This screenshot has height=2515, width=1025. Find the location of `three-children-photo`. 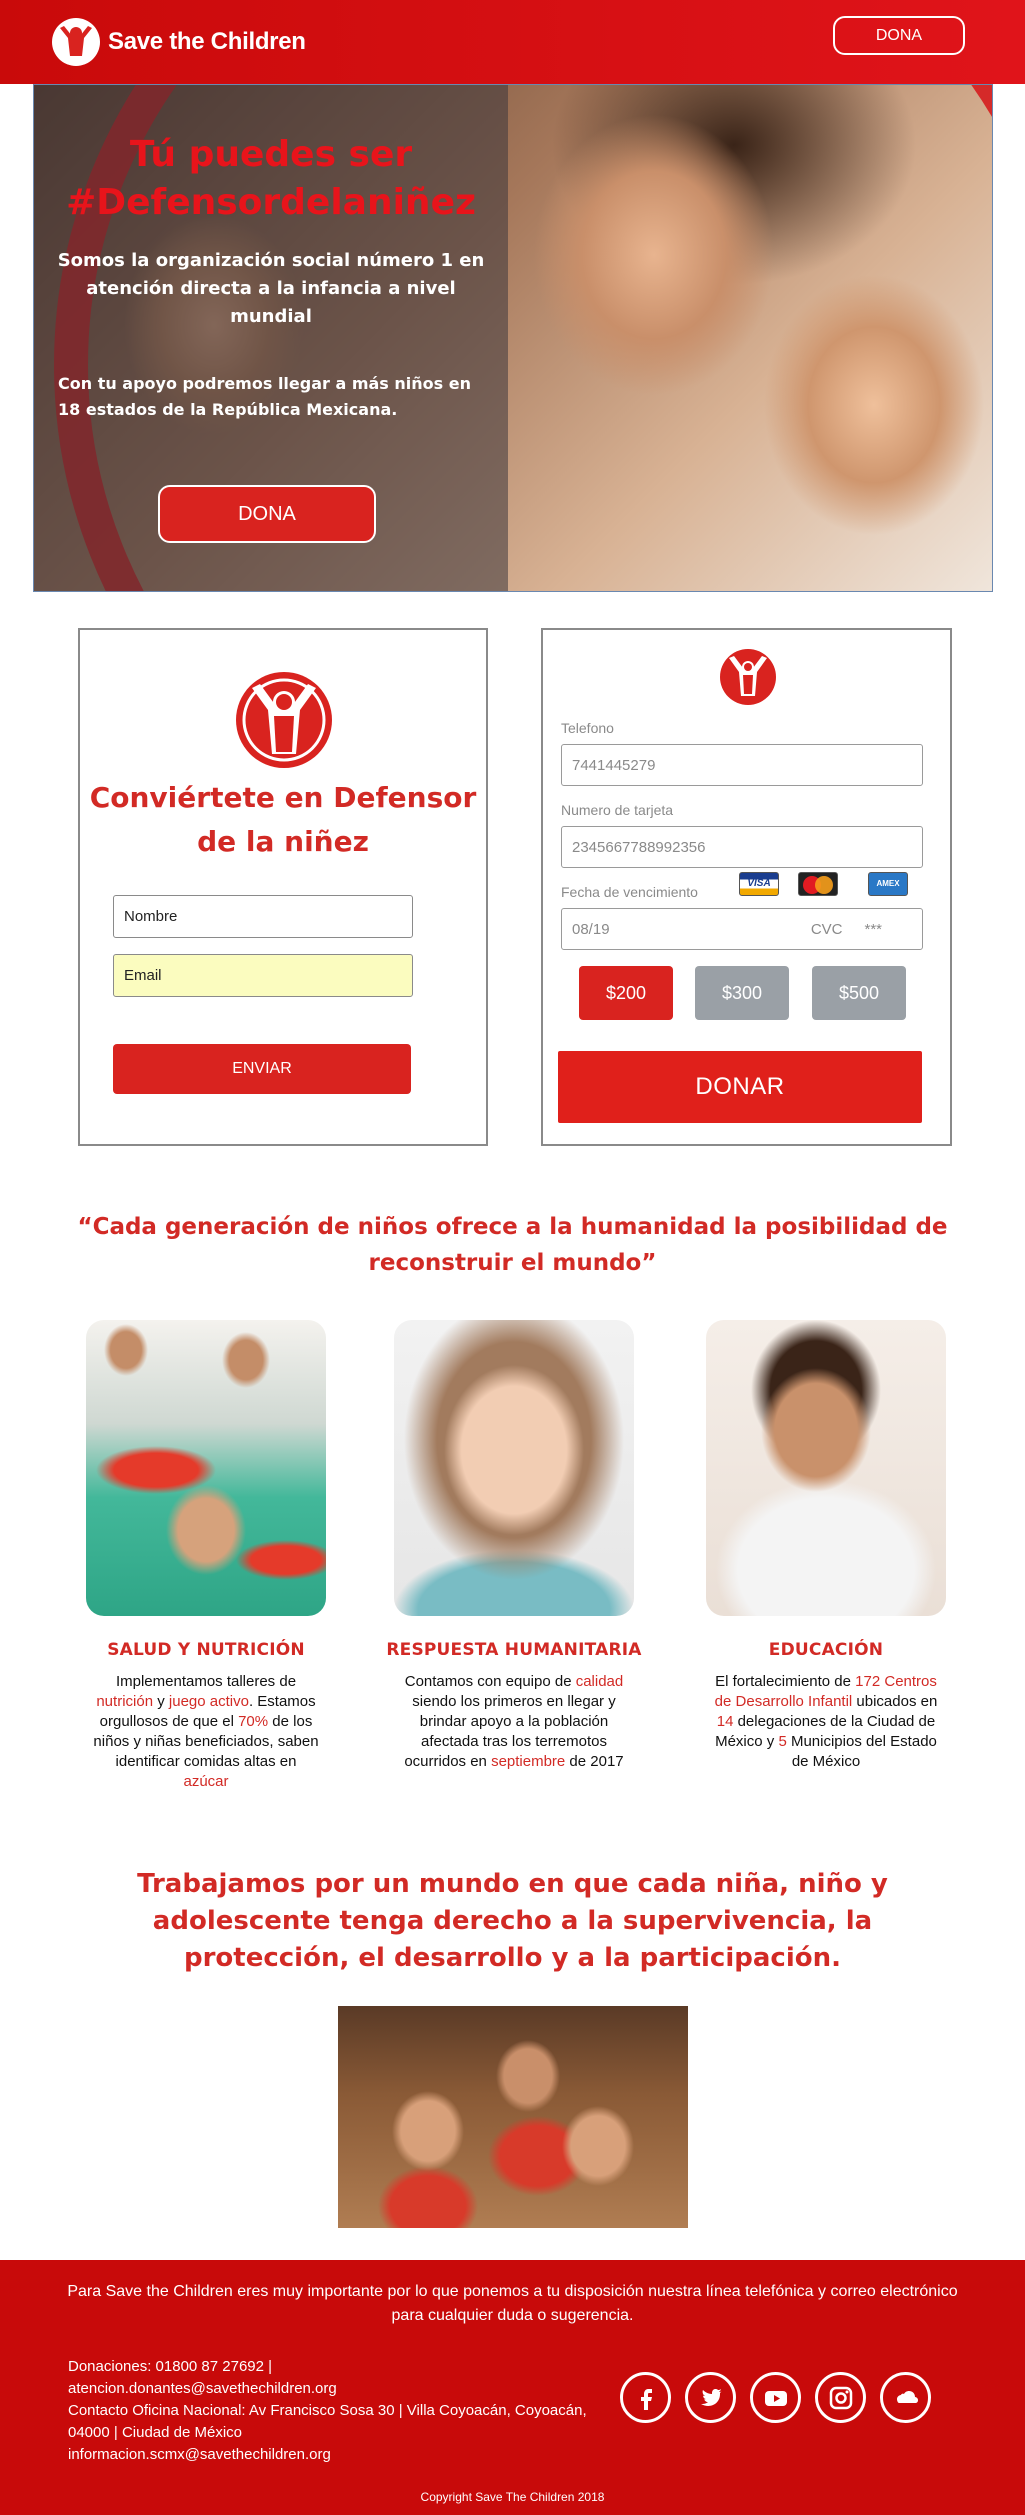

three-children-photo is located at coordinates (513, 2117).